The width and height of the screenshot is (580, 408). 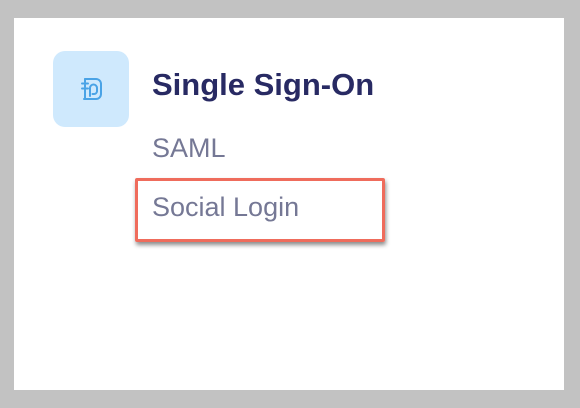 What do you see at coordinates (225, 207) in the screenshot?
I see `menu-item-social-login: Social Login` at bounding box center [225, 207].